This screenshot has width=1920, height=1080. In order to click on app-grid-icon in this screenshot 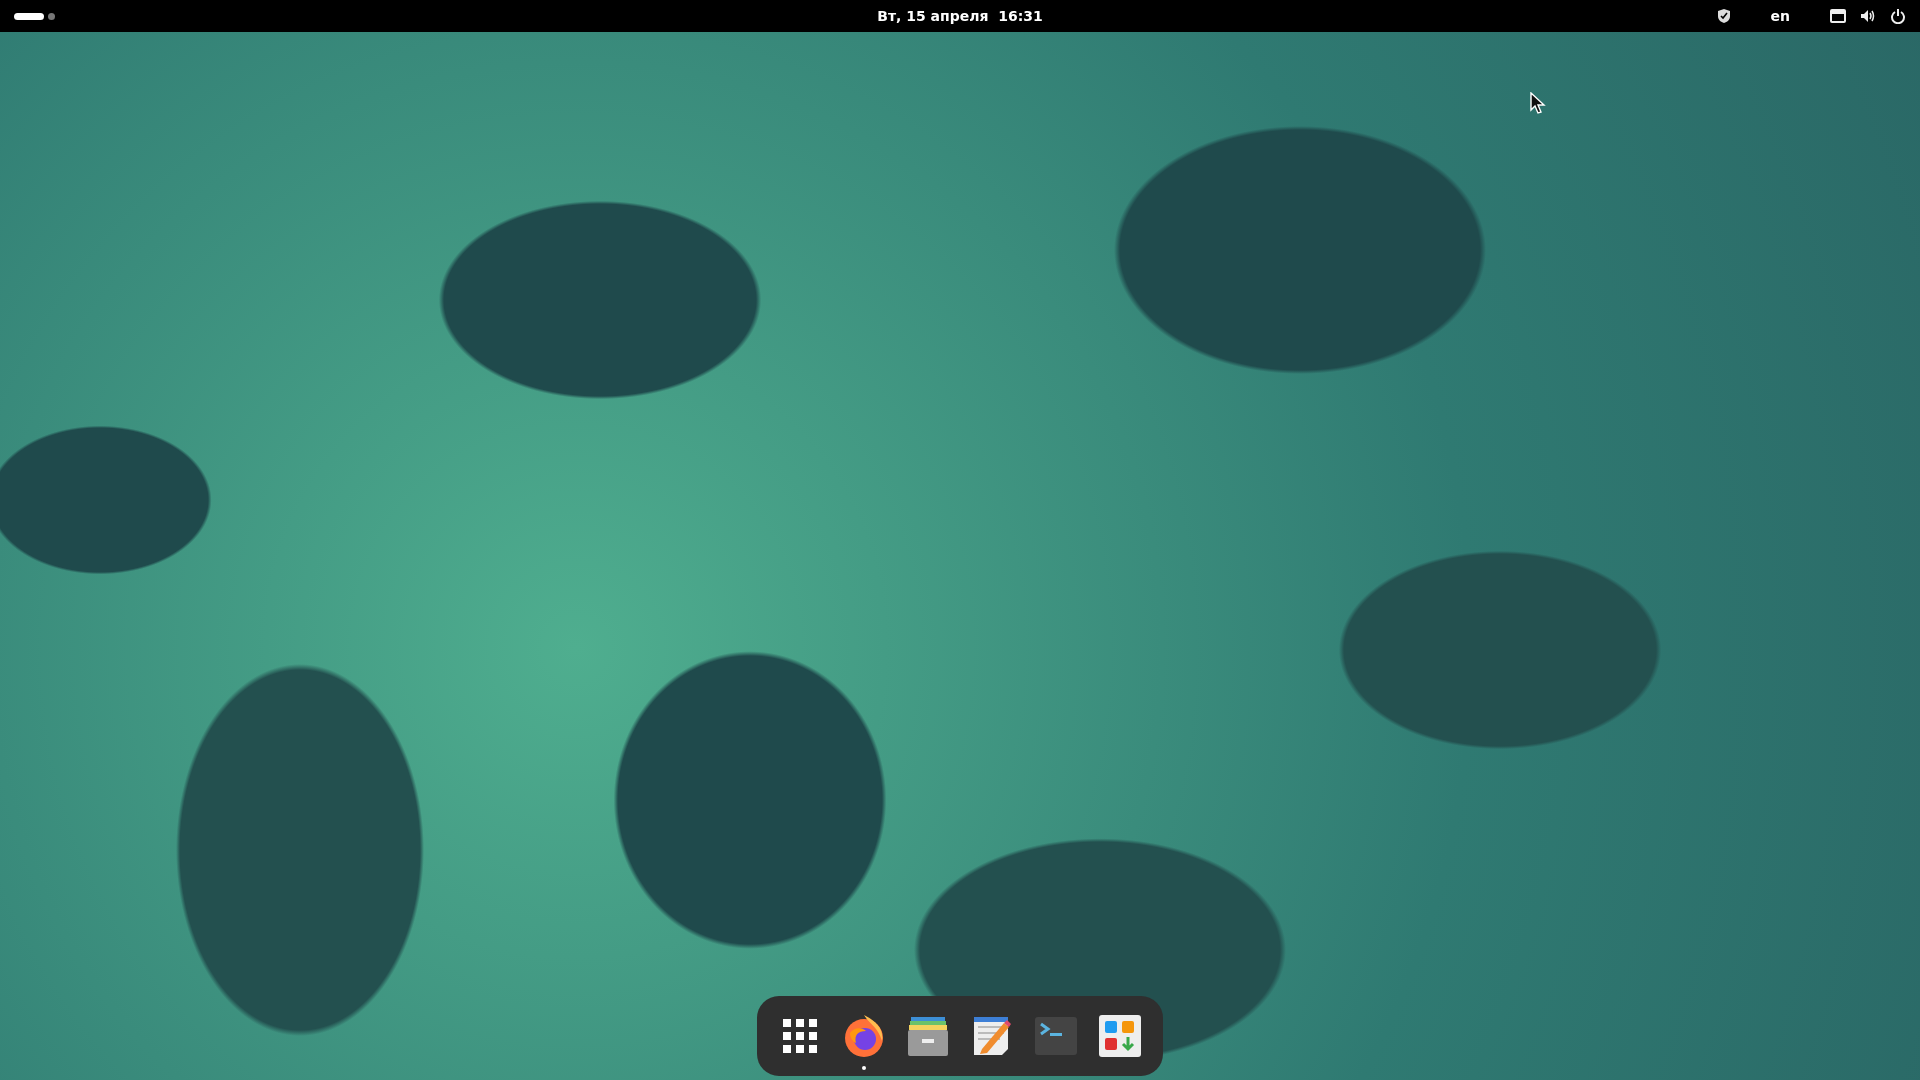, I will do `click(800, 1036)`.